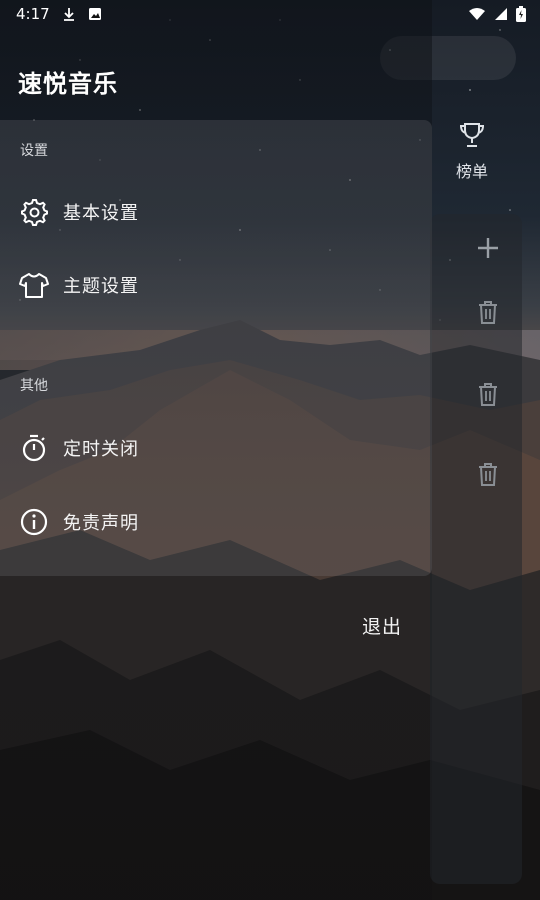  Describe the element at coordinates (101, 449) in the screenshot. I see `menu-item-label: 定时关闭` at that location.